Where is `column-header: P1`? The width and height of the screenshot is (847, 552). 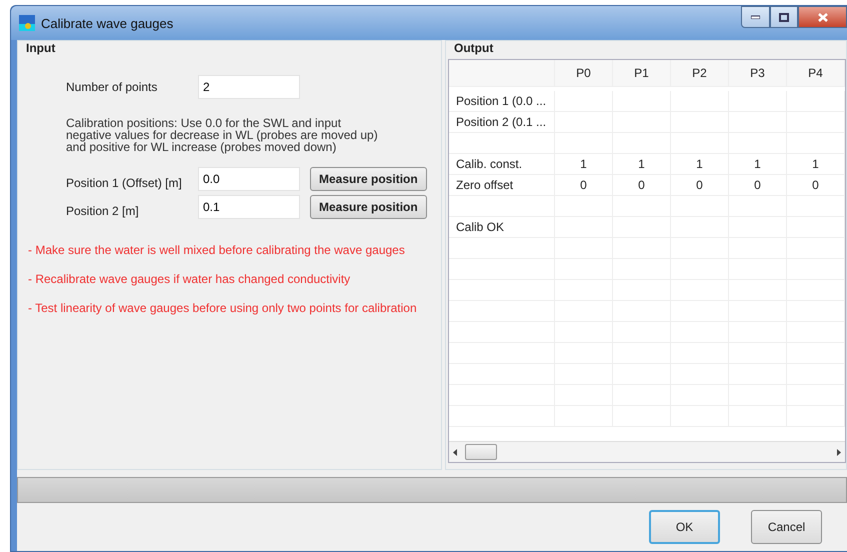 column-header: P1 is located at coordinates (642, 73).